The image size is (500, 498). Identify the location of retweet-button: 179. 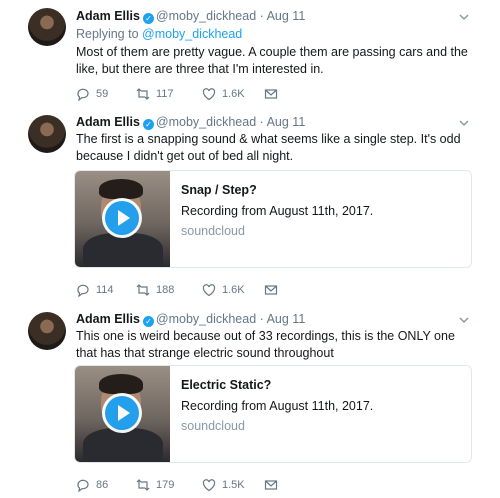
(155, 485).